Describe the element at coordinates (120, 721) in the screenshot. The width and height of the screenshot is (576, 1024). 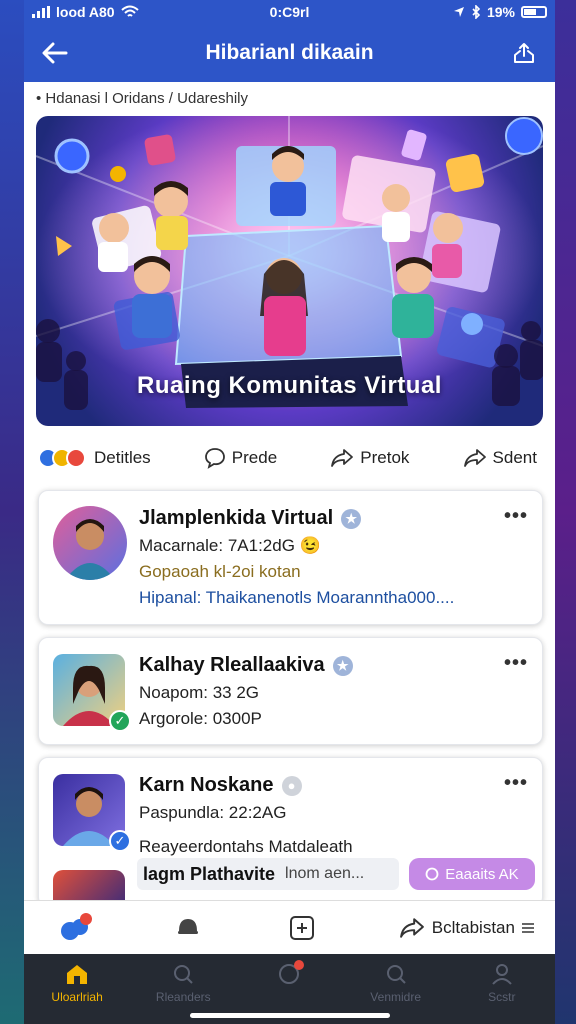
I see `online-check-icon: ✓` at that location.